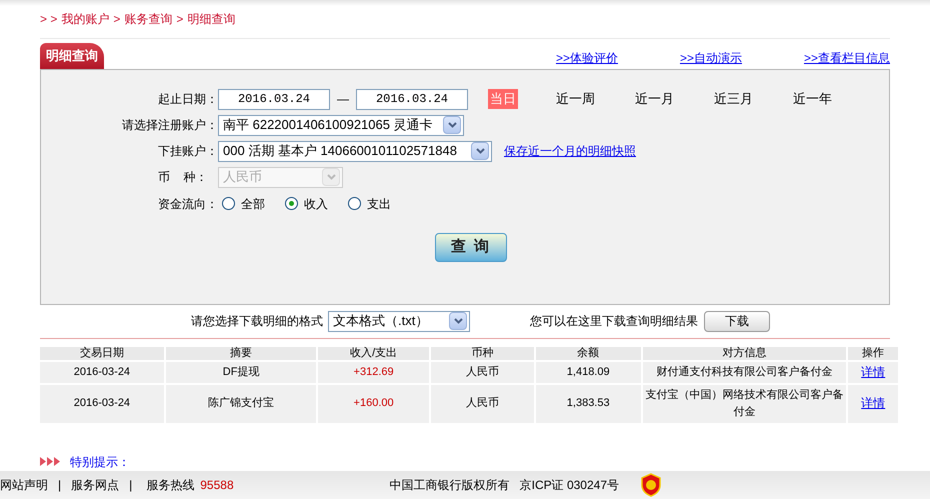 This screenshot has width=930, height=499. I want to click on footer-link: 服务网点, so click(95, 485).